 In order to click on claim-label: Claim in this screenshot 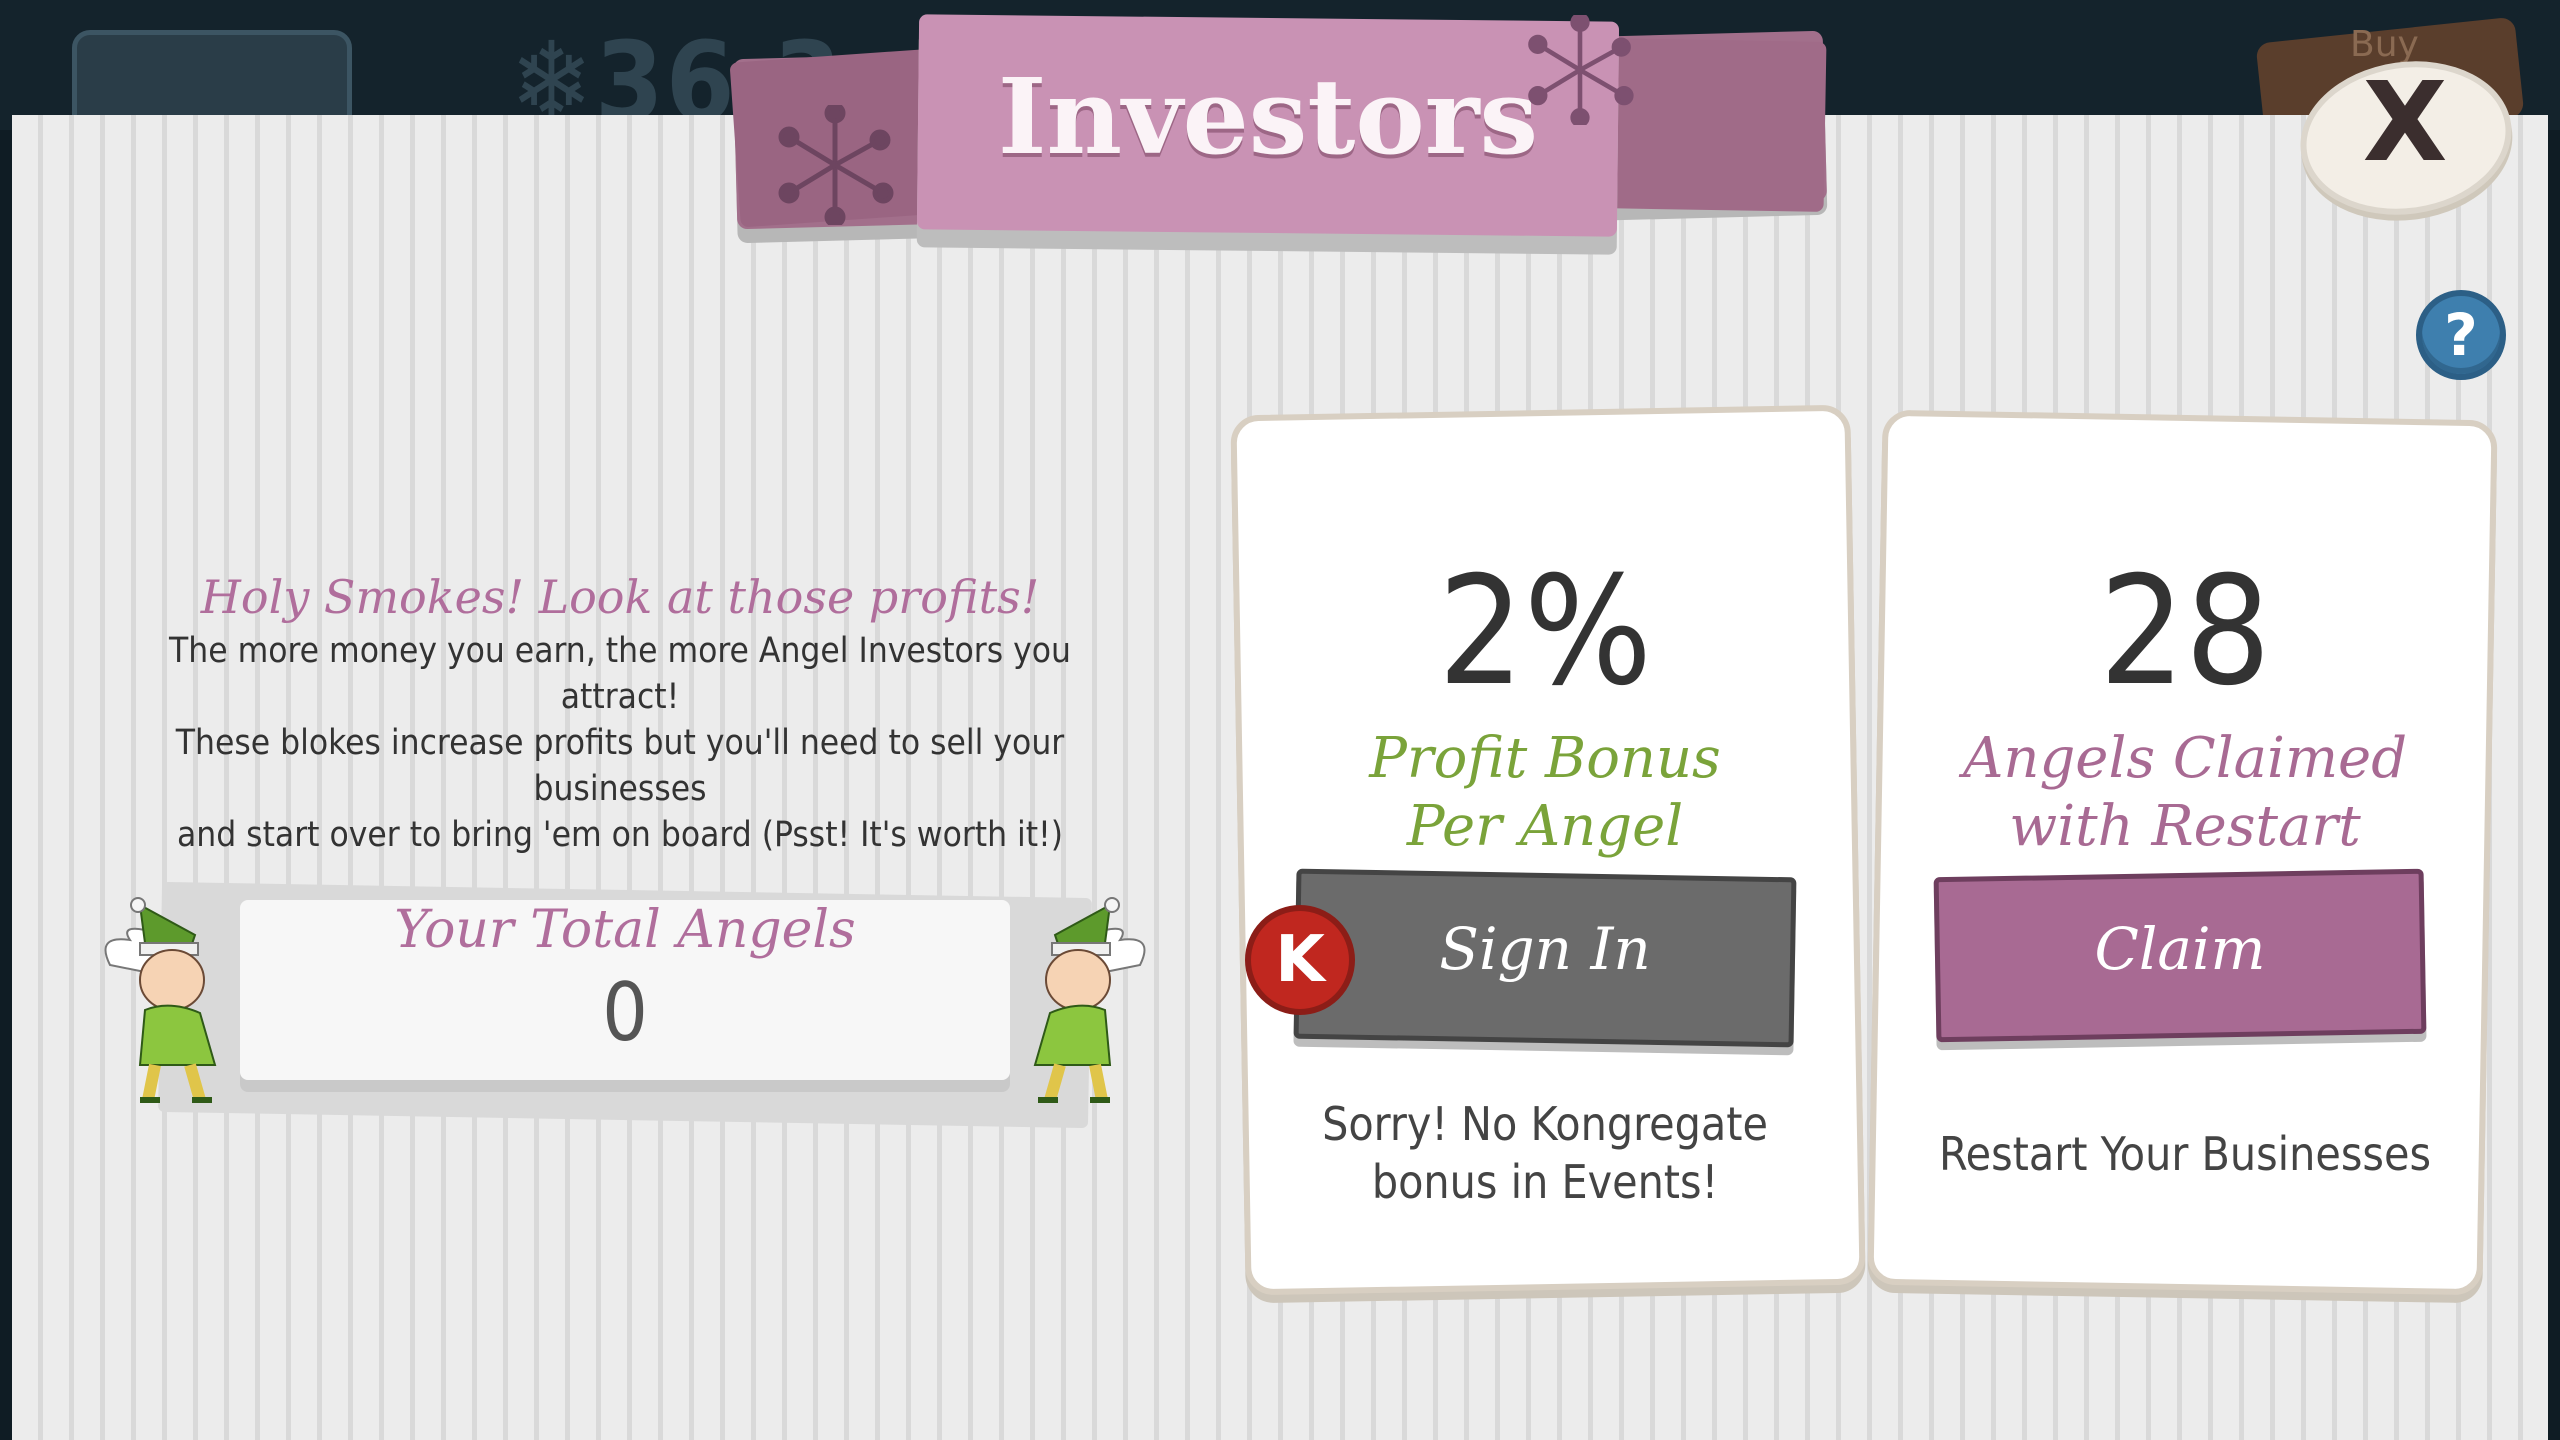, I will do `click(2180, 949)`.